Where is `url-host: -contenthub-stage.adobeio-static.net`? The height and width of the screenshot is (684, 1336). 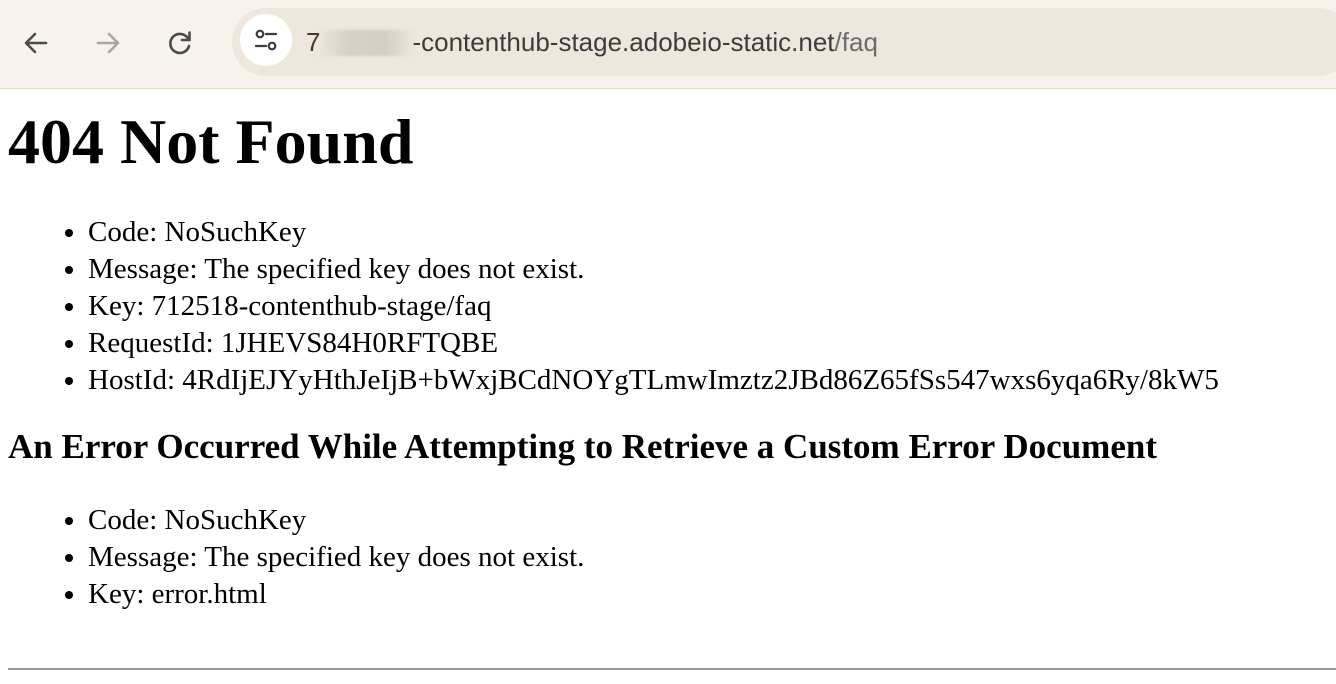 url-host: -contenthub-stage.adobeio-static.net is located at coordinates (623, 42).